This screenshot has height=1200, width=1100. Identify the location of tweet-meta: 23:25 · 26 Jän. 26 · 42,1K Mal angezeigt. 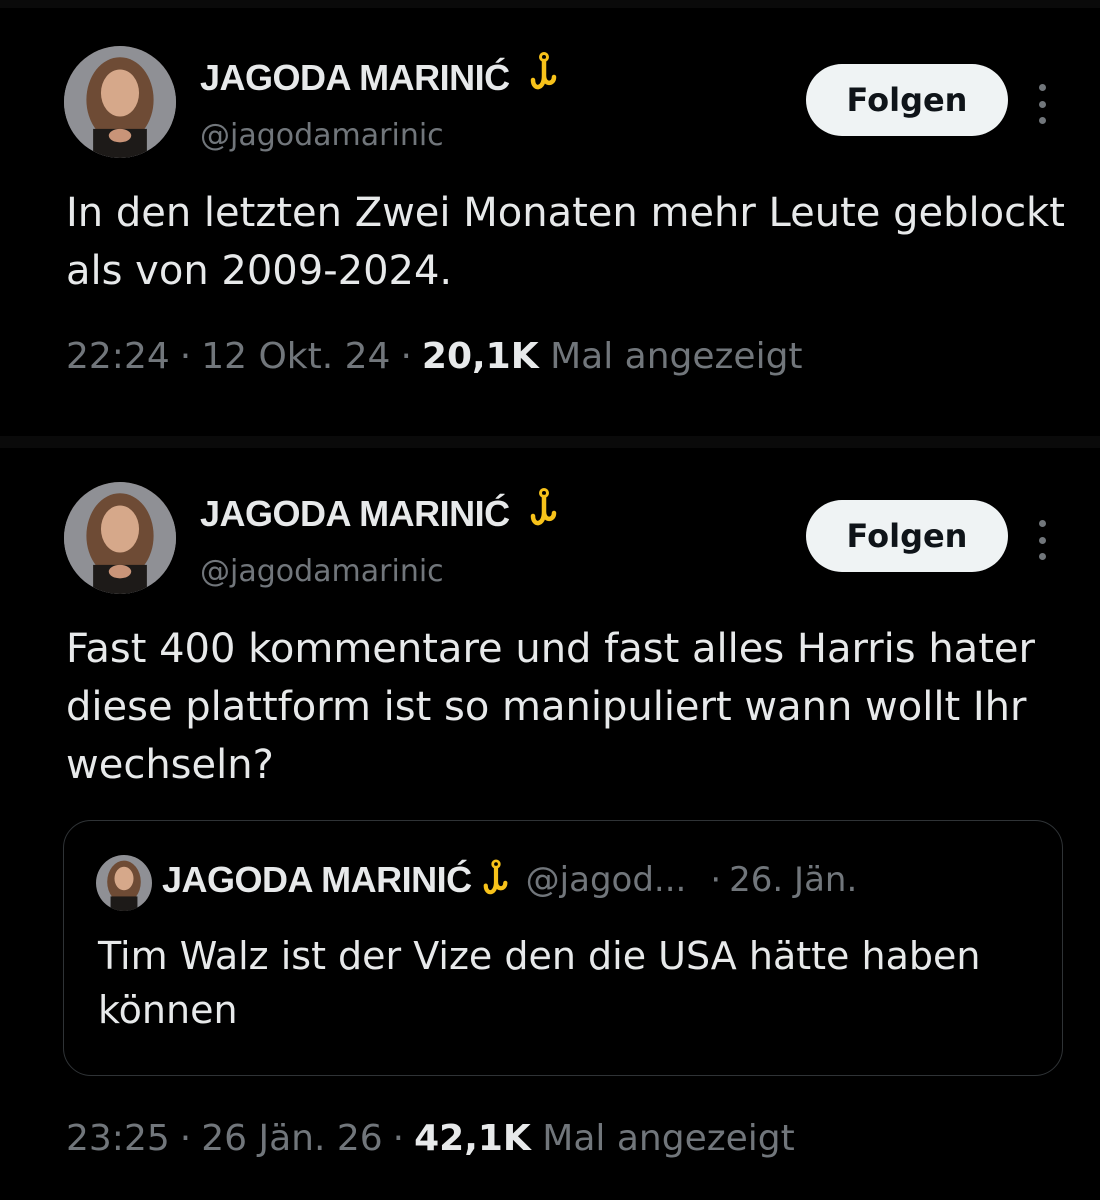
(430, 1138).